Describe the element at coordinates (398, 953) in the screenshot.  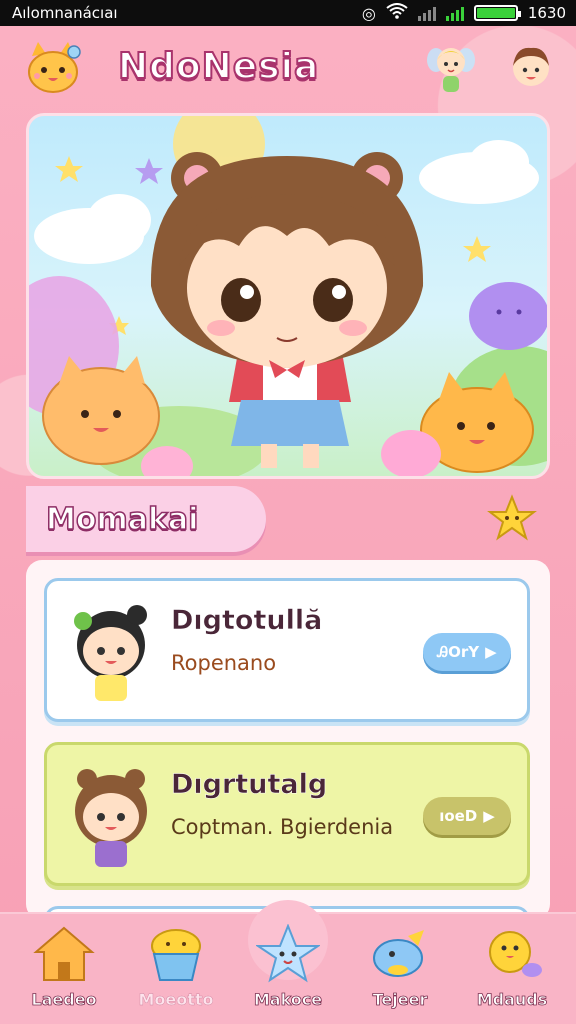
I see `bird-icon` at that location.